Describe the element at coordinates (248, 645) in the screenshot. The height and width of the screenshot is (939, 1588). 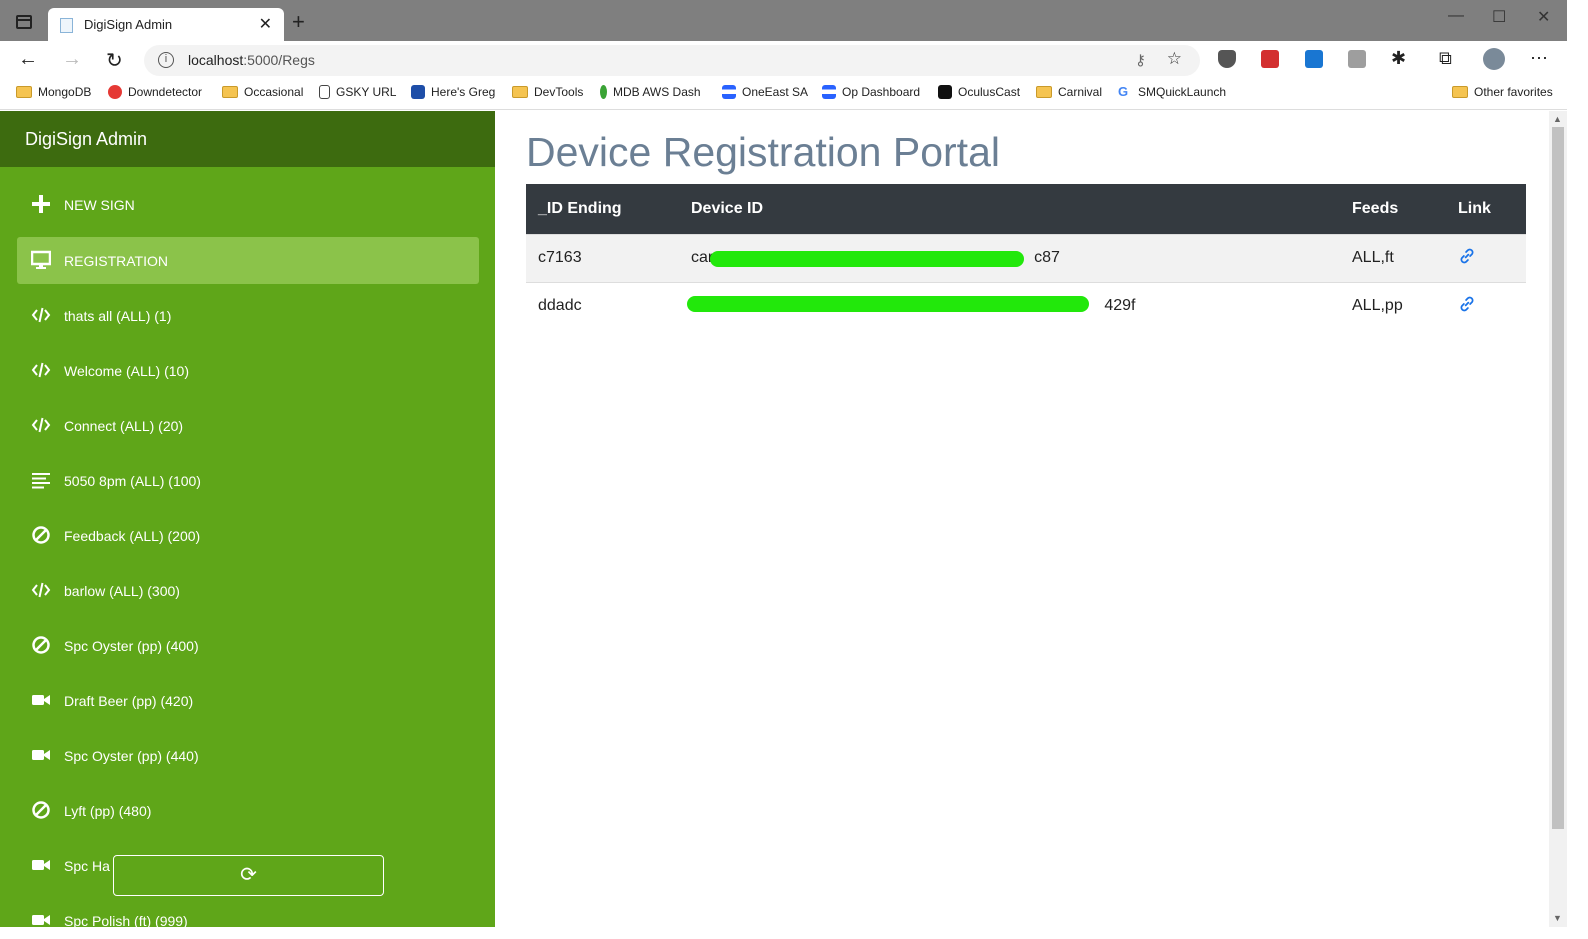
I see `nav-sign-item: Spc Oyster (pp) (400)` at that location.